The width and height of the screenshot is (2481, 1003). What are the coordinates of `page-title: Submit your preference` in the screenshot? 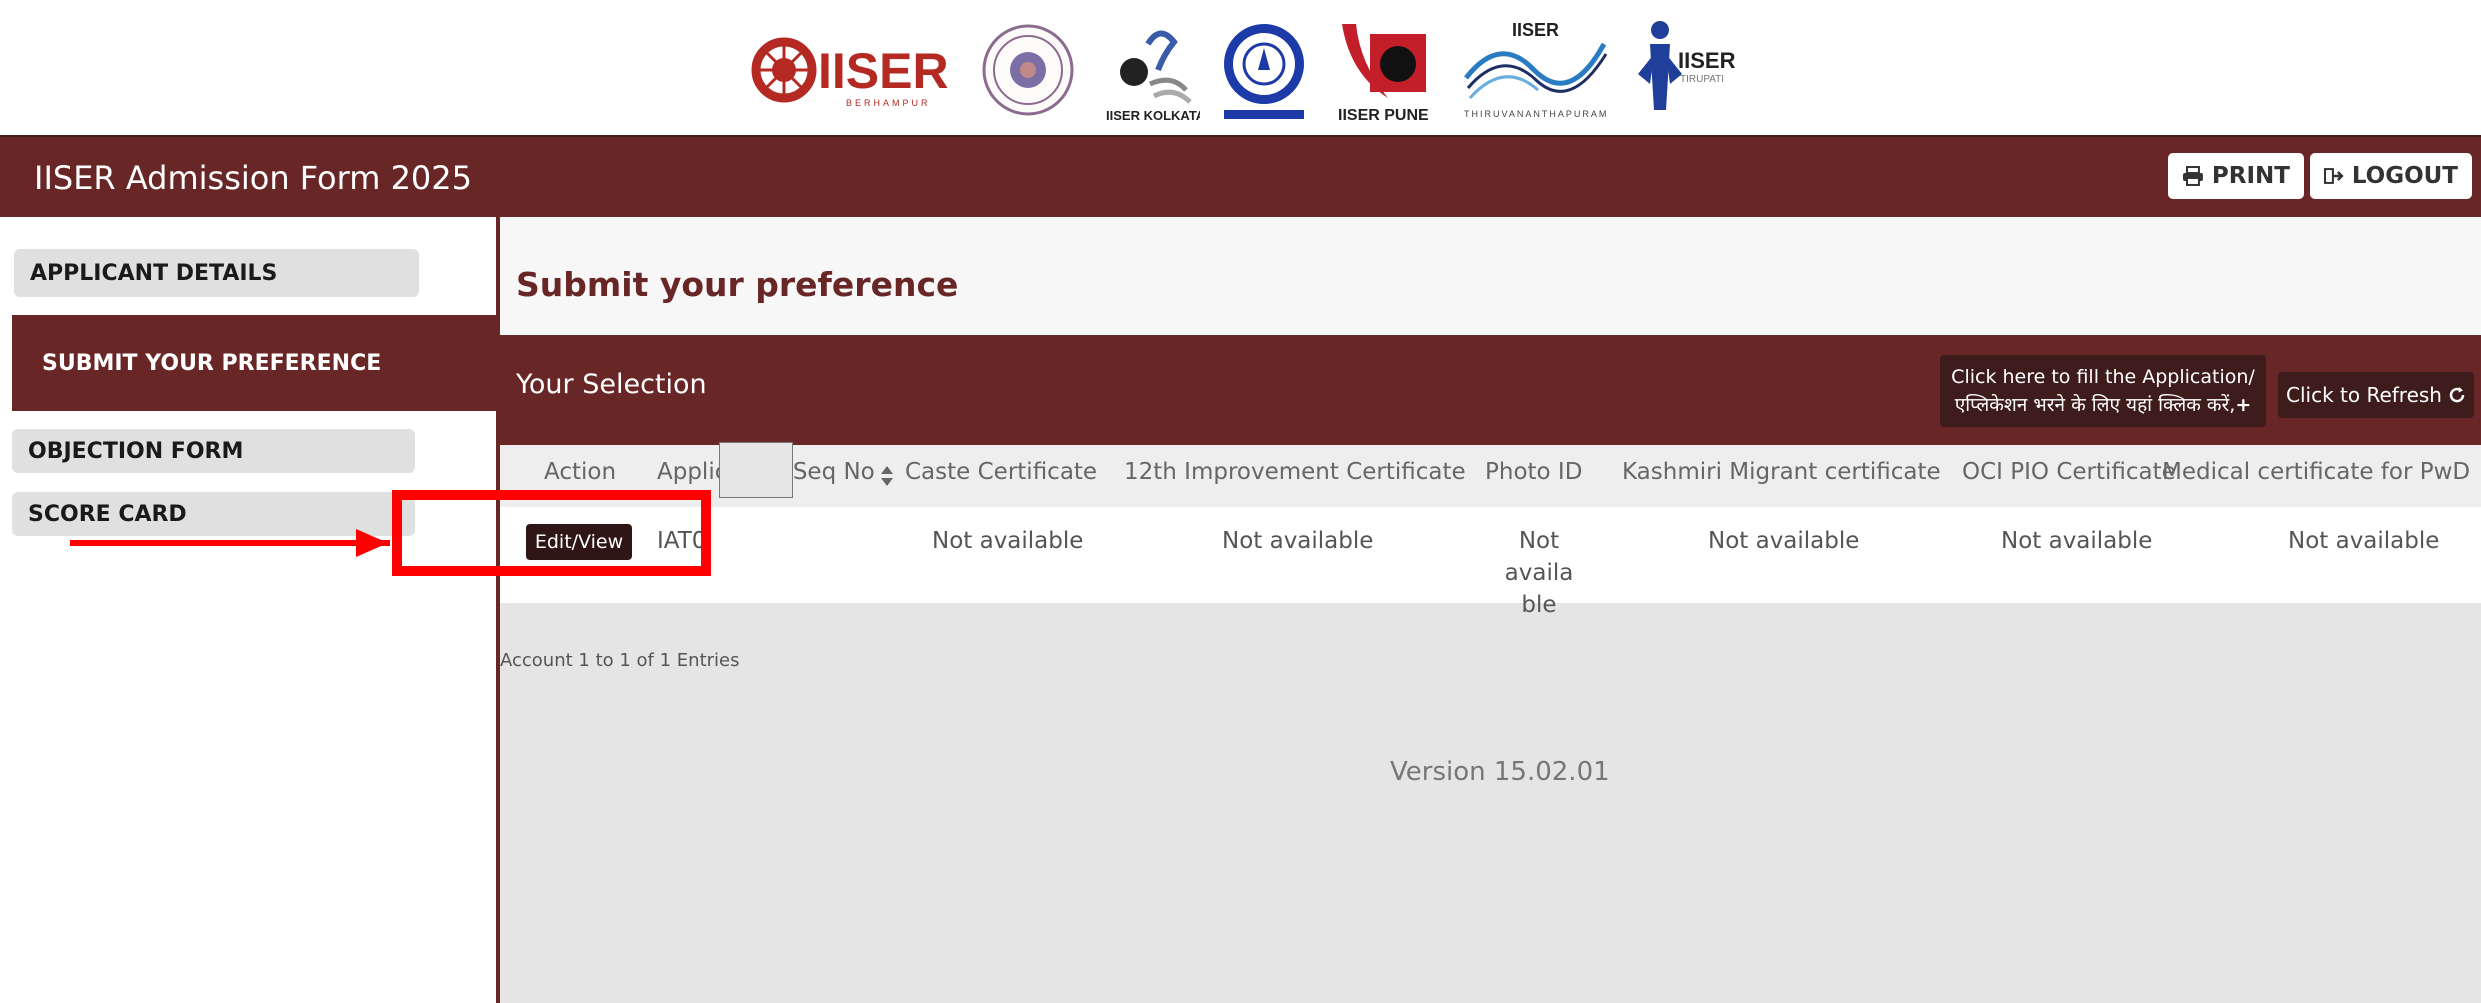 It's located at (737, 284).